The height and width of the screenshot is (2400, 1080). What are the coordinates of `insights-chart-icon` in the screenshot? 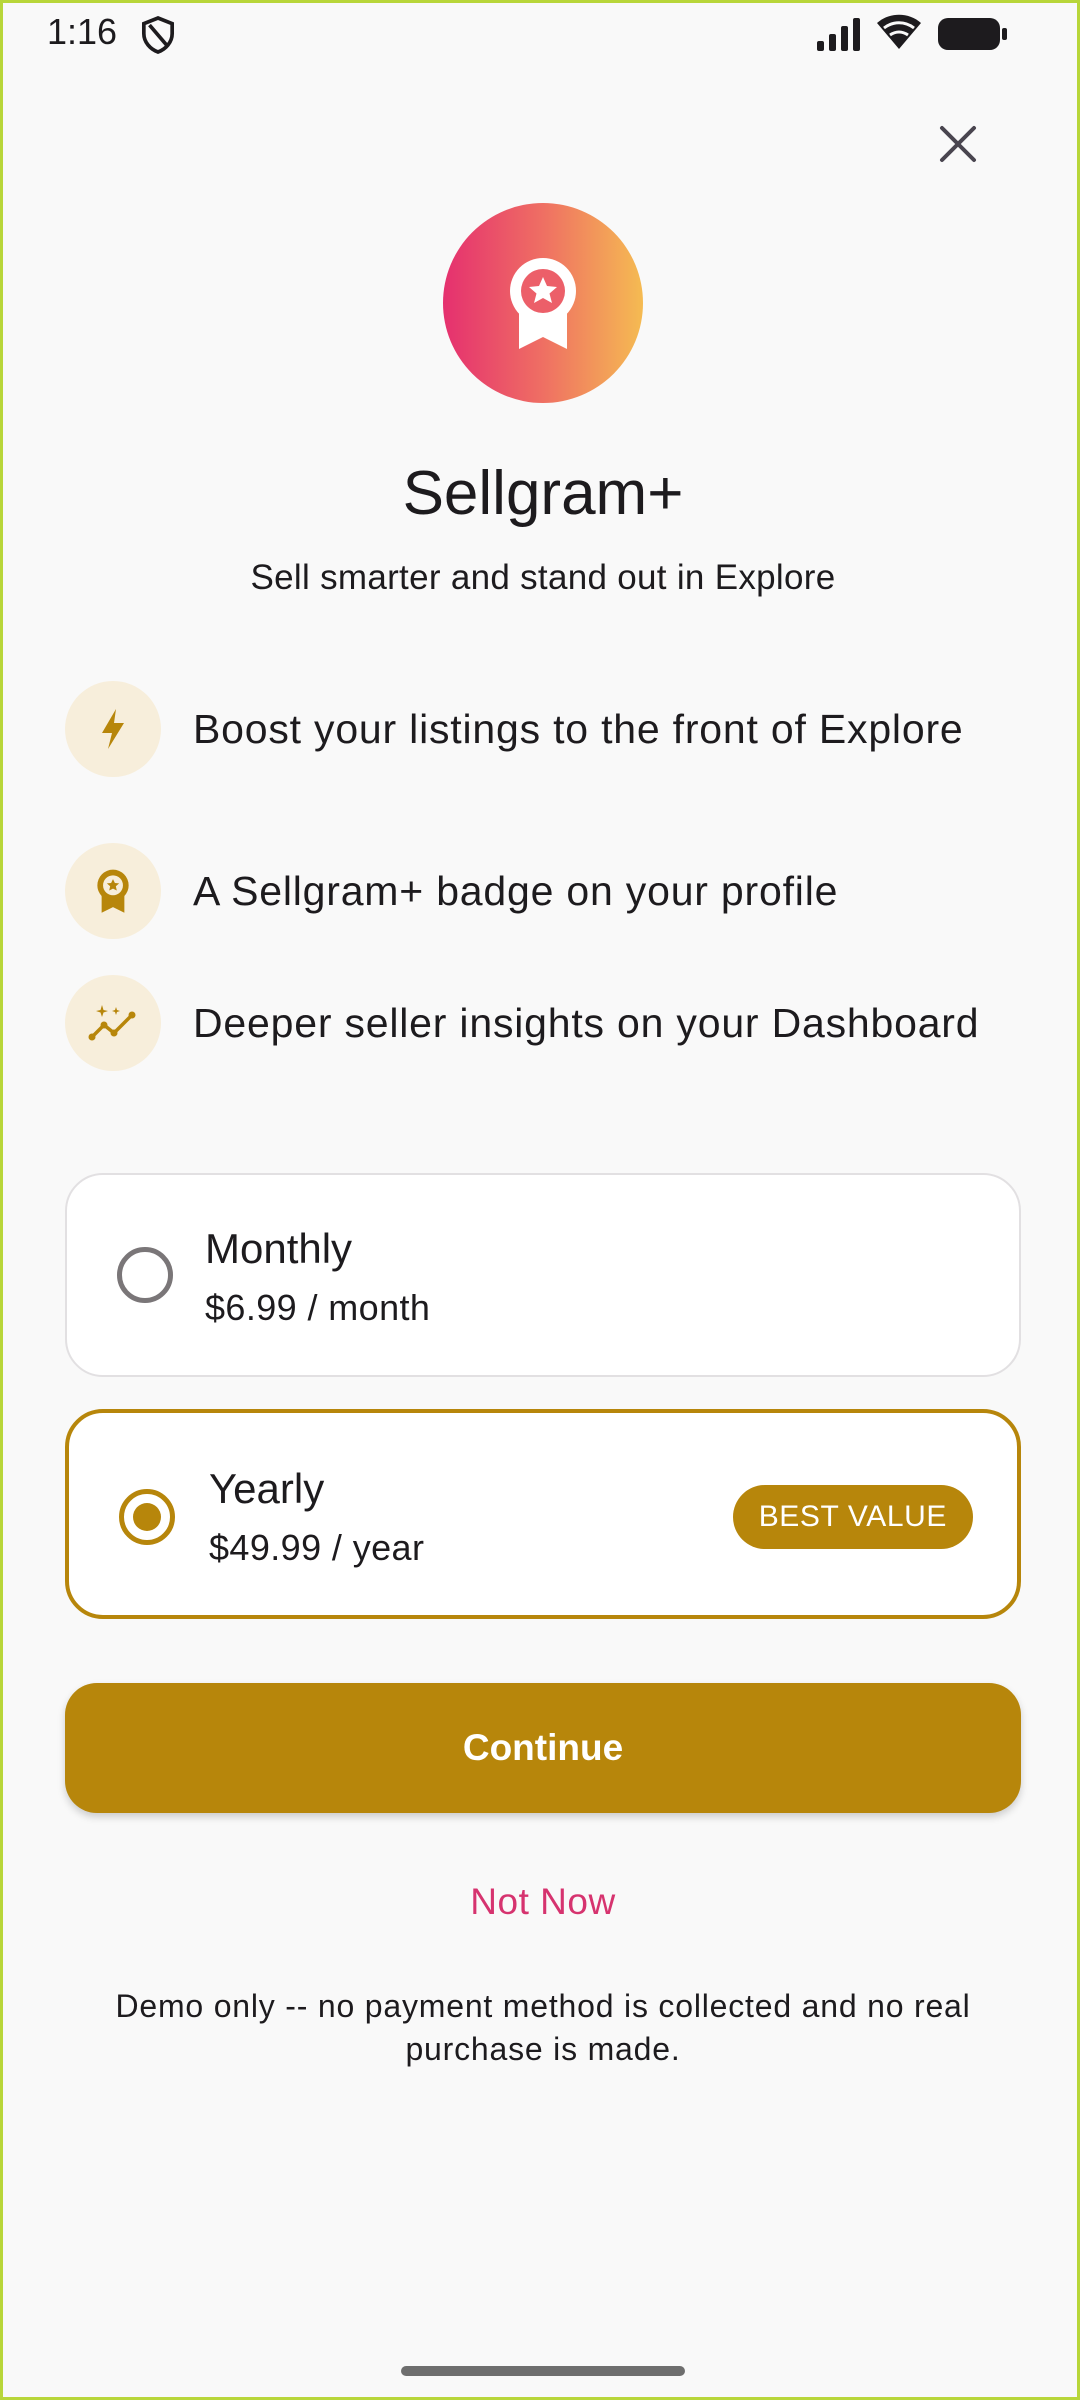 It's located at (112, 1023).